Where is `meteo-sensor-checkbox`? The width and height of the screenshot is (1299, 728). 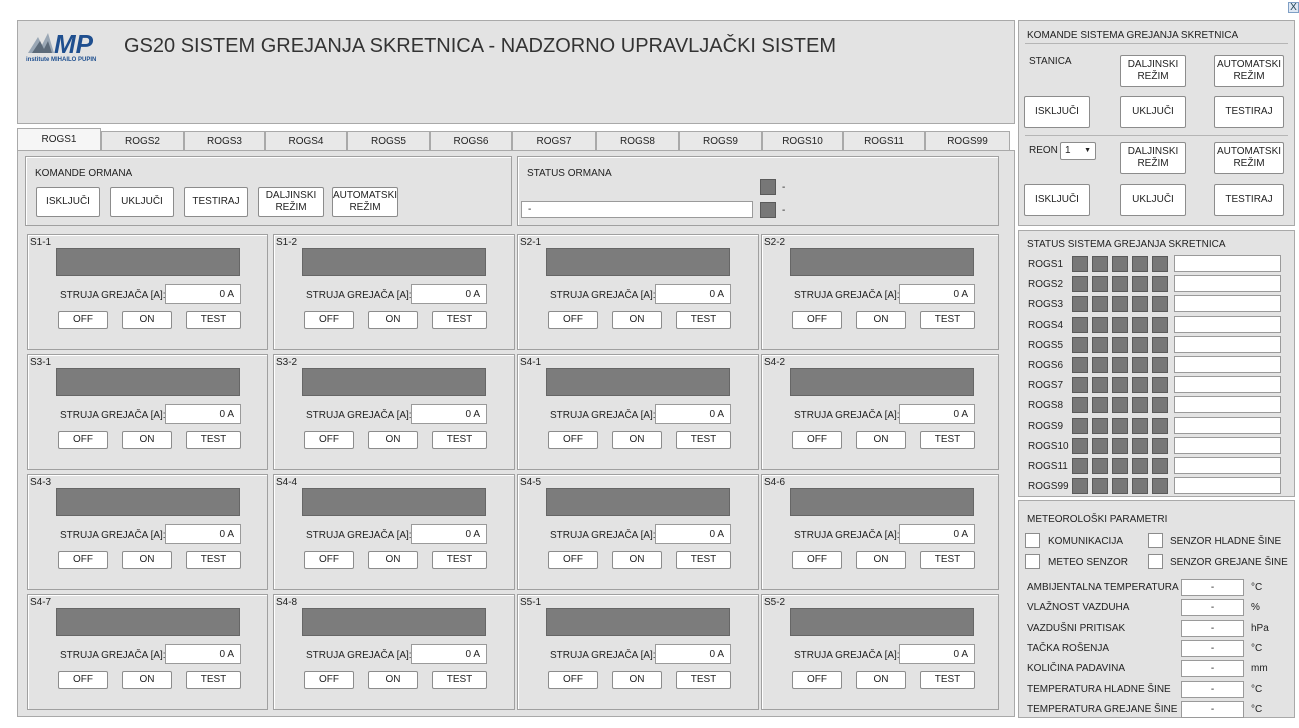 meteo-sensor-checkbox is located at coordinates (1032, 561).